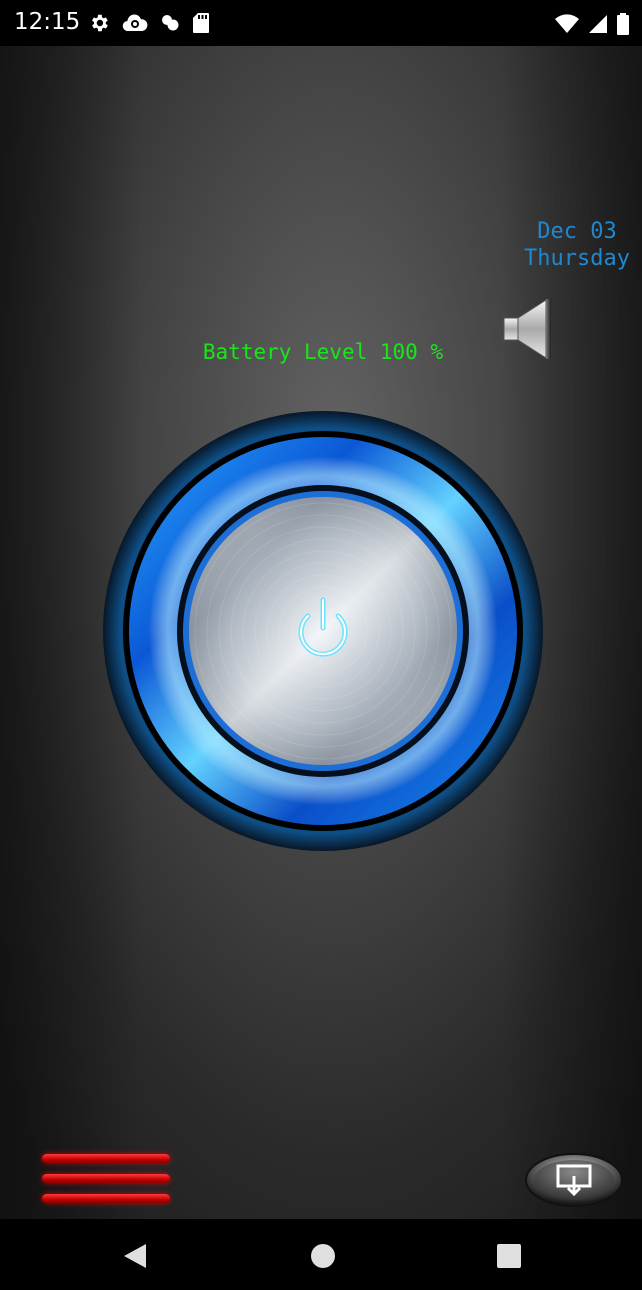 This screenshot has width=642, height=1290. Describe the element at coordinates (47, 22) in the screenshot. I see `status-time: 12:15` at that location.